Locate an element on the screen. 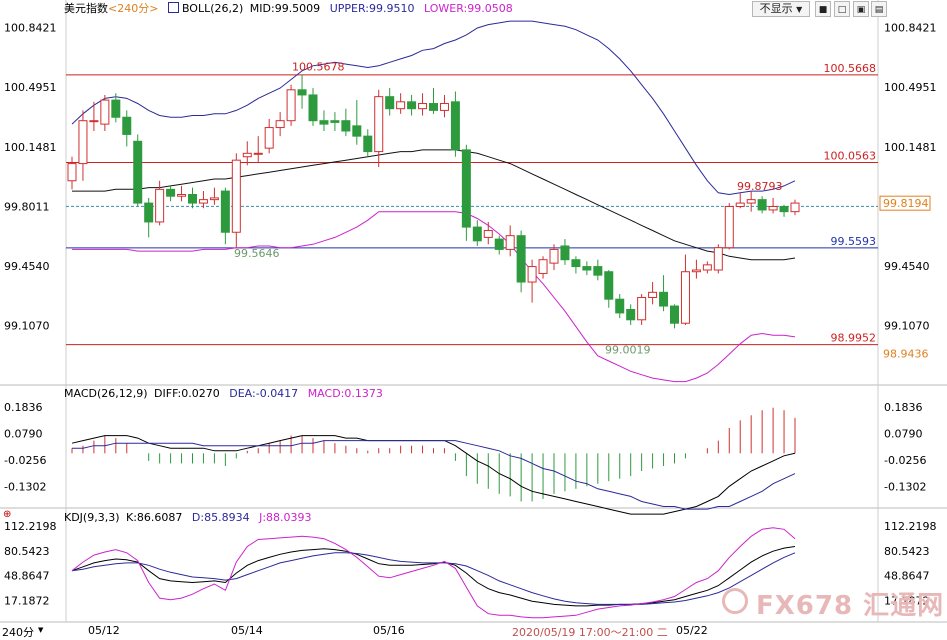  period-label: <240分> is located at coordinates (133, 8).